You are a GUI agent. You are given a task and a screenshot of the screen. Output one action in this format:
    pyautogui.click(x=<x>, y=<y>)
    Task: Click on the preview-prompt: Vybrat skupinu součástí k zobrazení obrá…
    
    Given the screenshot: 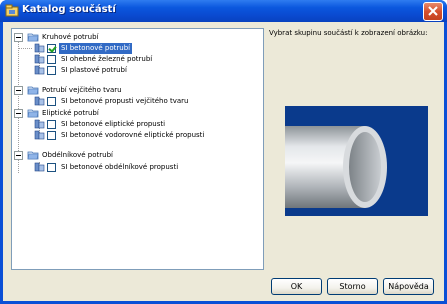 What is the action you would take?
    pyautogui.click(x=348, y=33)
    